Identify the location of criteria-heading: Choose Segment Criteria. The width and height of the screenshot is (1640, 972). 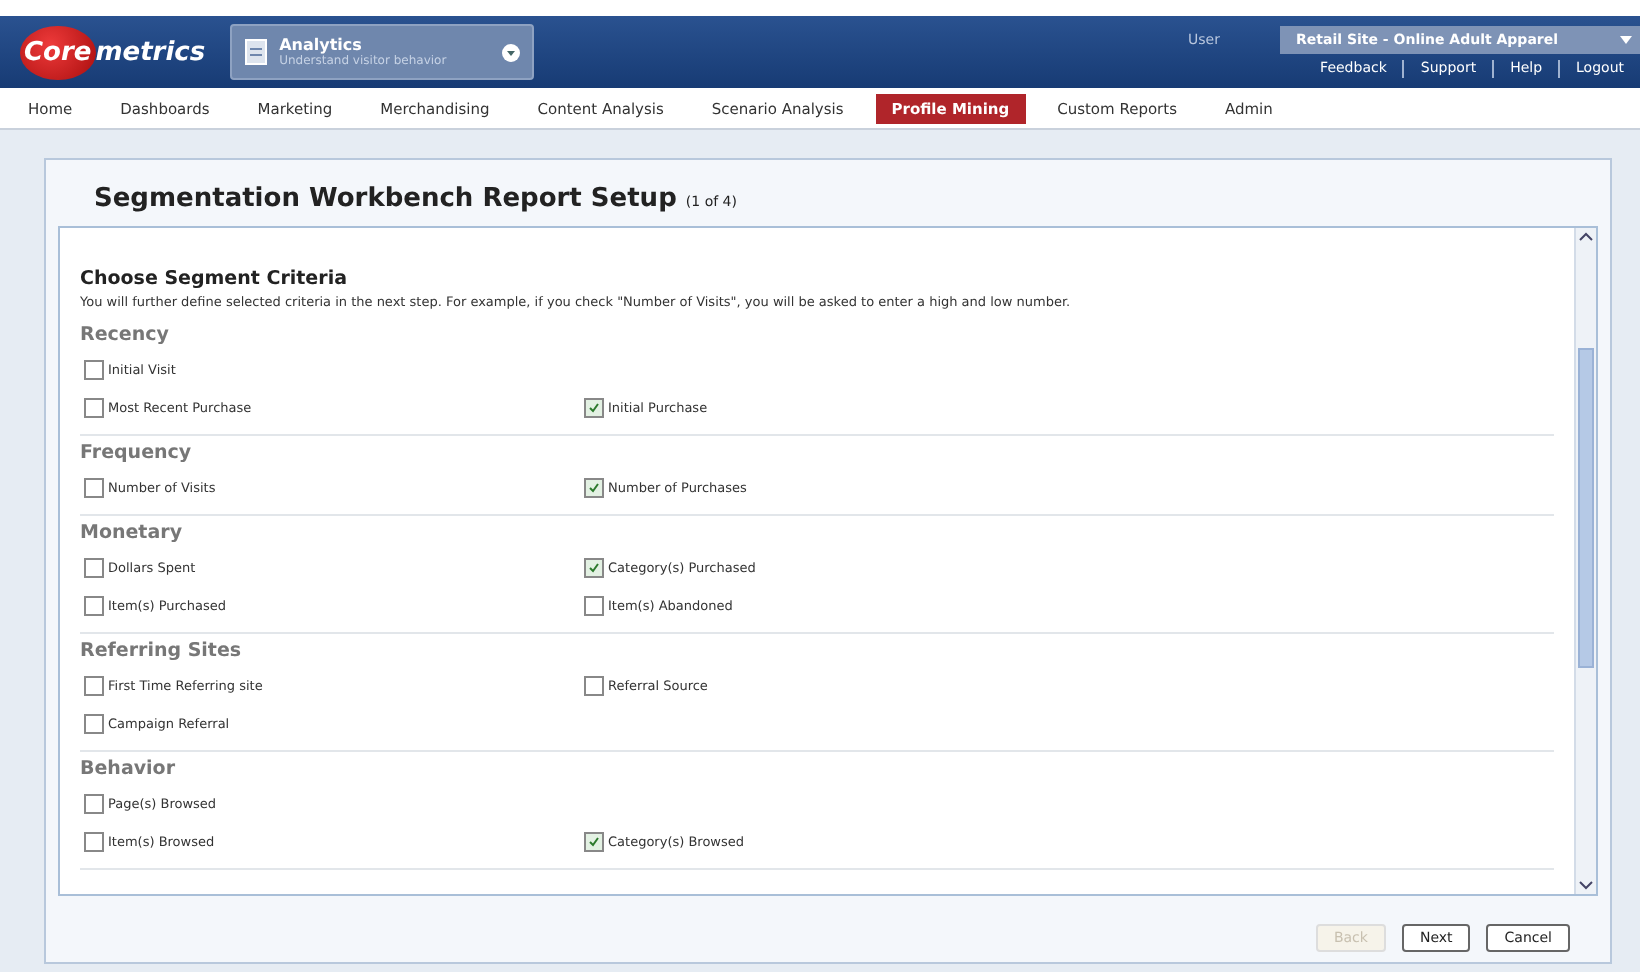
(214, 279).